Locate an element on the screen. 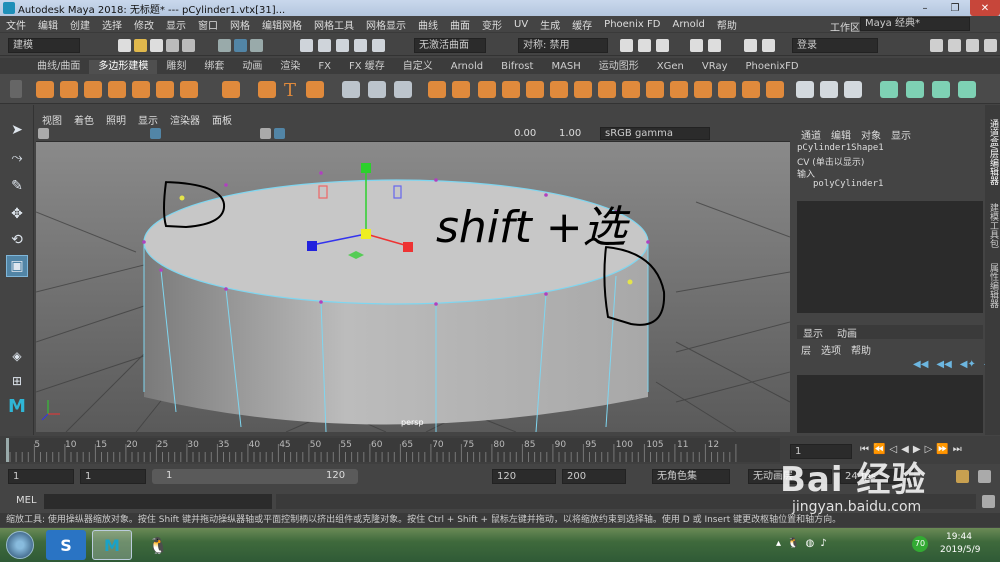 The image size is (1000, 562). render-settings-icon is located at coordinates (662, 45).